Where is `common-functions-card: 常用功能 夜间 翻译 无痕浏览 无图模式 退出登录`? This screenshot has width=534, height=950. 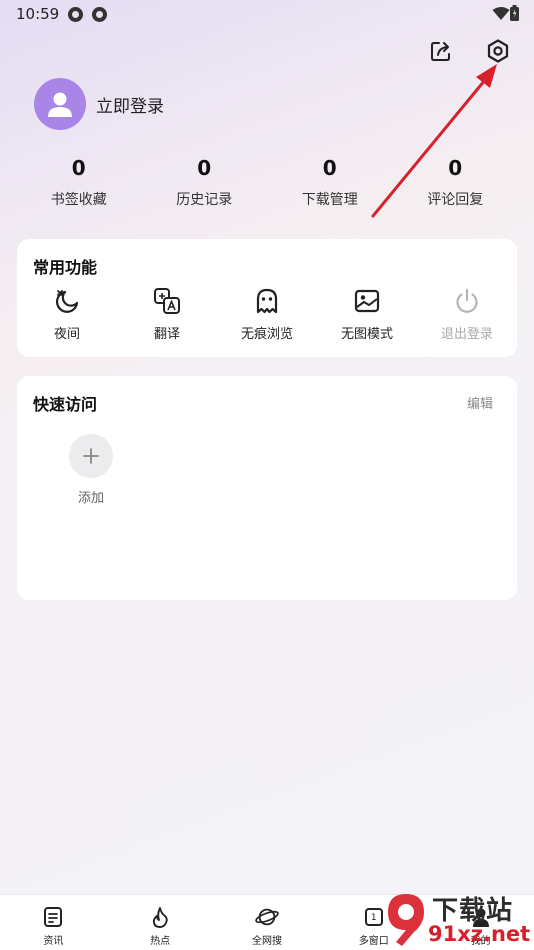 common-functions-card: 常用功能 夜间 翻译 无痕浏览 无图模式 退出登录 is located at coordinates (267, 298).